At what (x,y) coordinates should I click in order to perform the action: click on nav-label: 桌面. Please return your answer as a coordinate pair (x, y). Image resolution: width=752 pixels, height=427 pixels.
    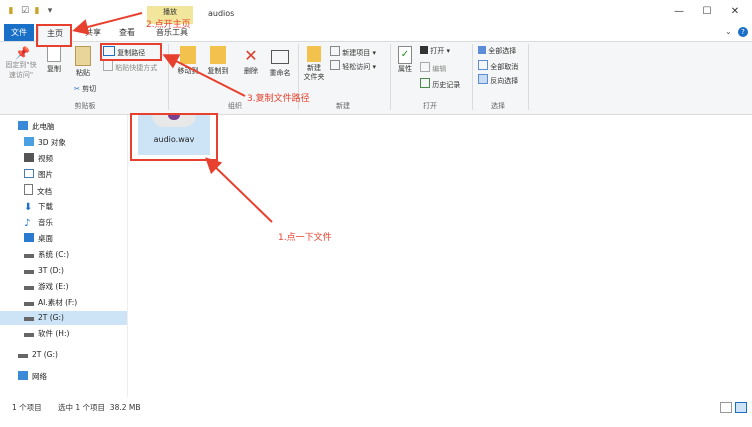
    Looking at the image, I should click on (45, 238).